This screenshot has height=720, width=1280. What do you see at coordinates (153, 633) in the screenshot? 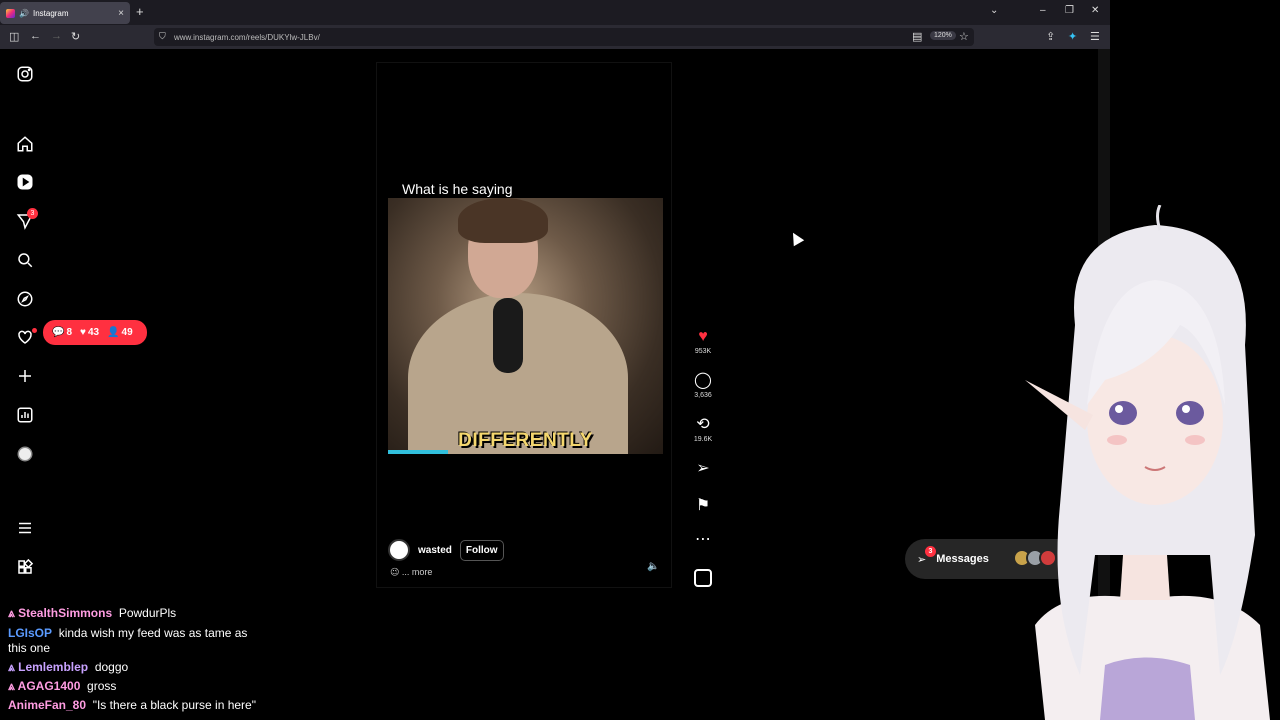
I see `chat-text: kinda wish my feed was as tame as` at bounding box center [153, 633].